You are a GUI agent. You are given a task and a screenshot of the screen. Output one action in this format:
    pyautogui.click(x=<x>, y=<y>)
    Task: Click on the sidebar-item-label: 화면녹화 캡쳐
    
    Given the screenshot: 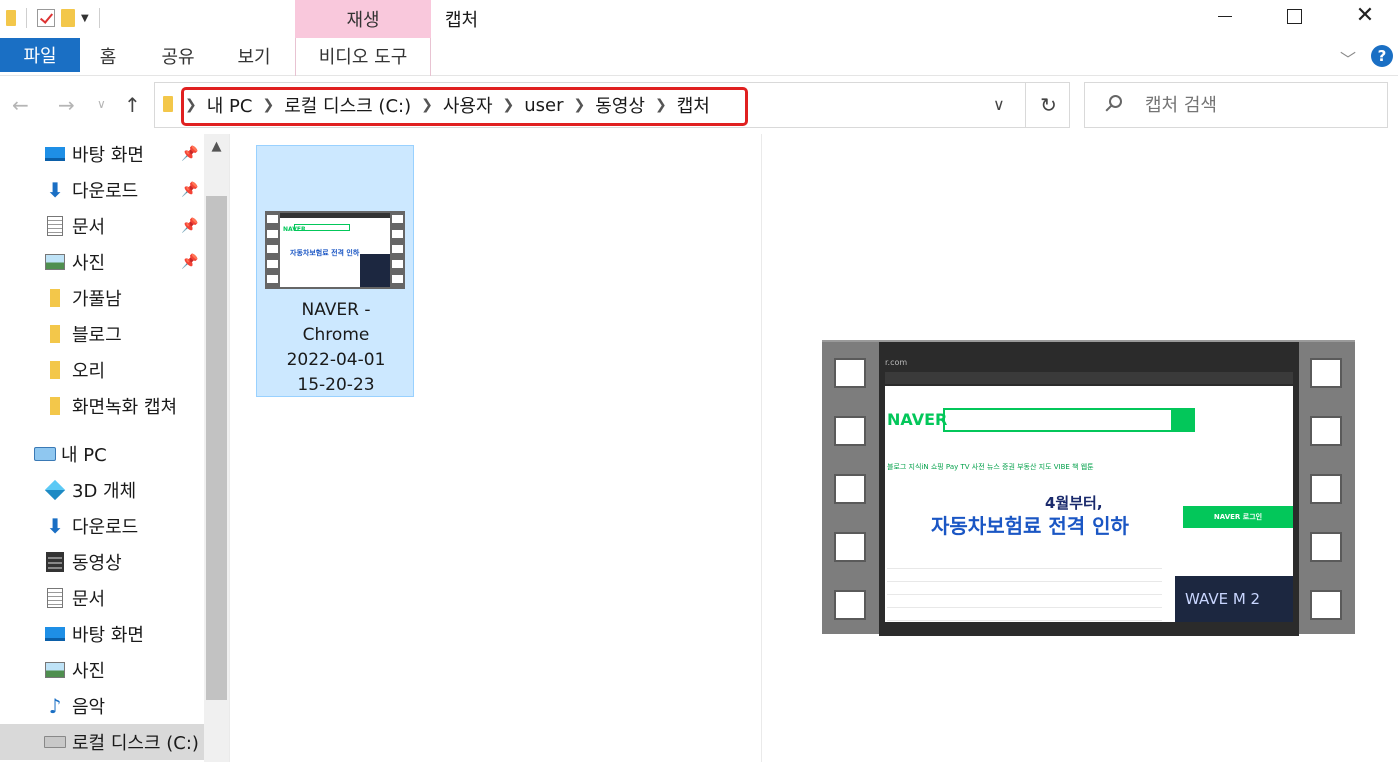 What is the action you would take?
    pyautogui.click(x=125, y=407)
    